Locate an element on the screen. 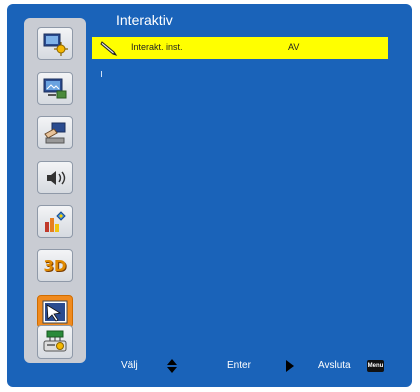 Image resolution: width=420 pixels, height=392 pixels. sidebar-item-network is located at coordinates (55, 342).